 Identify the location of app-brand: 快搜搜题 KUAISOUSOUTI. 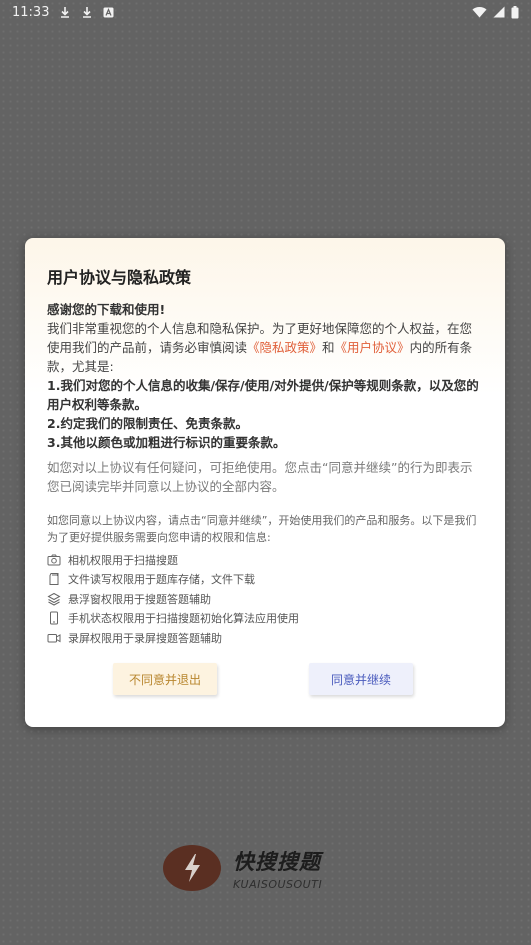
(242, 868).